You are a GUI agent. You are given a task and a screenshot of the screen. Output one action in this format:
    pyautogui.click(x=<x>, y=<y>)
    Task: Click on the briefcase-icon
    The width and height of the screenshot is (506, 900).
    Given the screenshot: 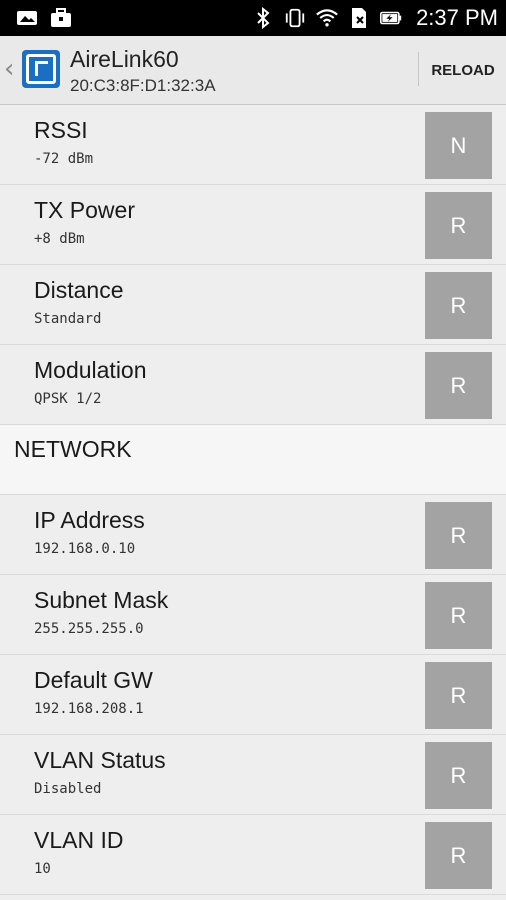 What is the action you would take?
    pyautogui.click(x=61, y=18)
    